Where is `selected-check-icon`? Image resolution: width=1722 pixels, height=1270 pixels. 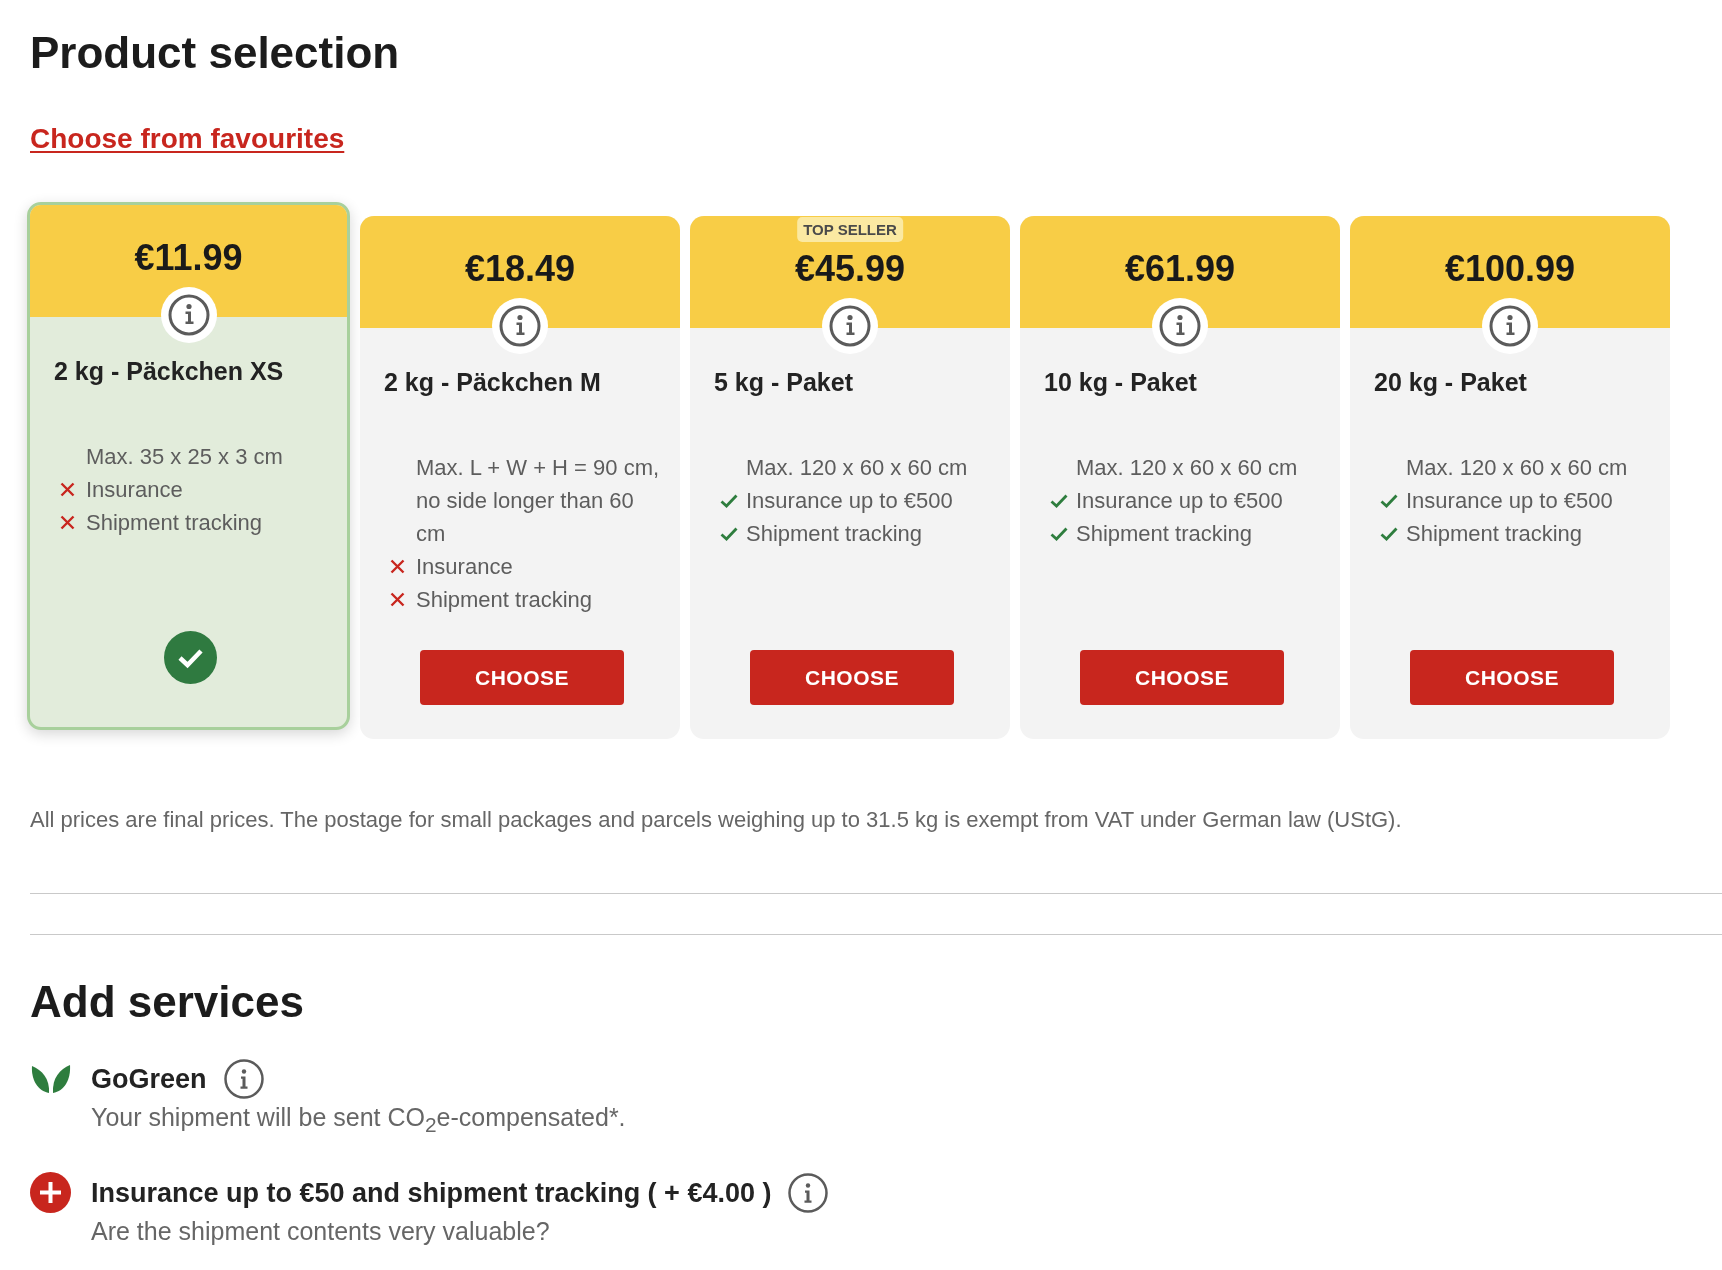 selected-check-icon is located at coordinates (190, 657).